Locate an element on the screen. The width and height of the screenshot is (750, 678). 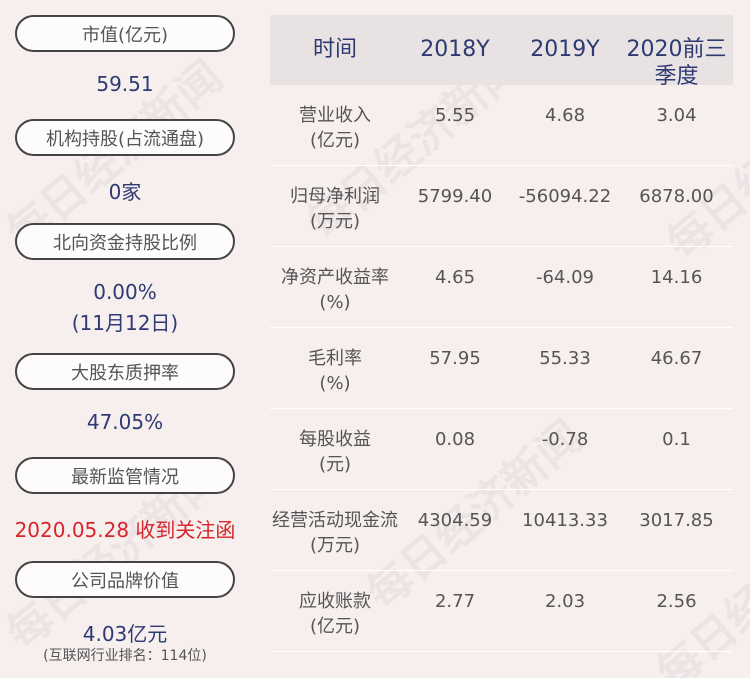
cell-2019: 2.03 is located at coordinates (565, 601).